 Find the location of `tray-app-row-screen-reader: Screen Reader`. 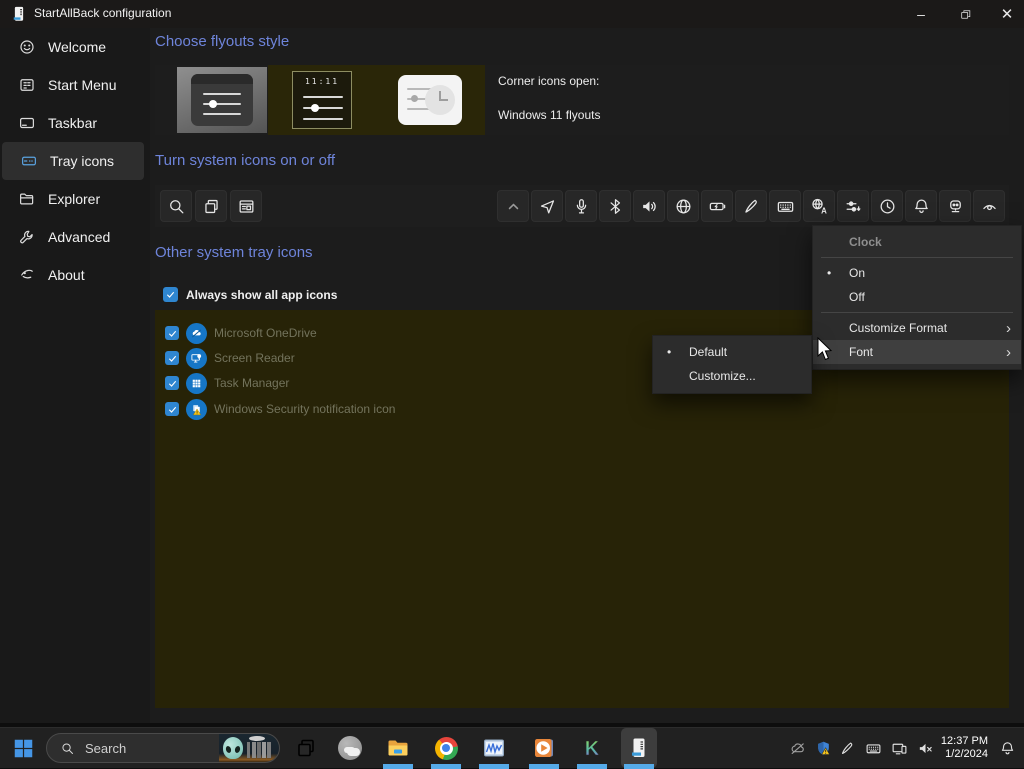

tray-app-row-screen-reader: Screen Reader is located at coordinates (230, 358).